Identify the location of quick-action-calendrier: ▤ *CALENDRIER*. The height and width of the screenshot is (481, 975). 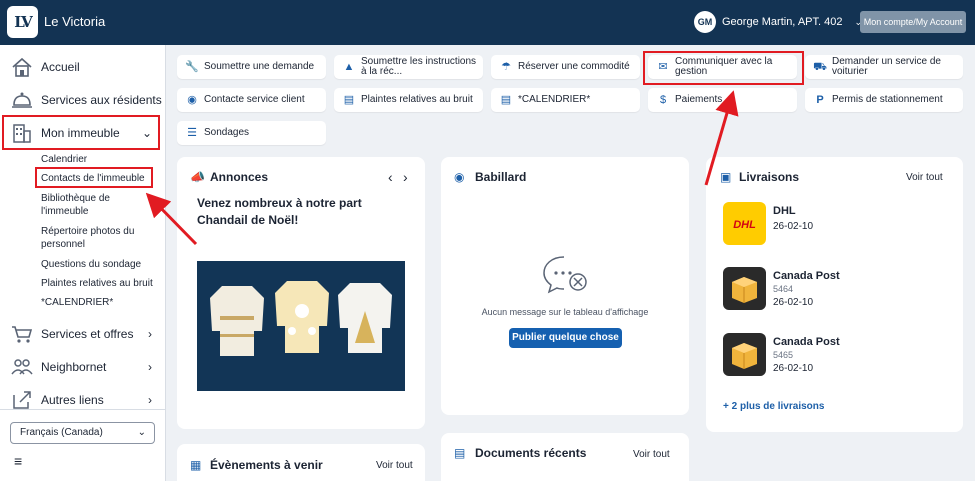
(565, 100).